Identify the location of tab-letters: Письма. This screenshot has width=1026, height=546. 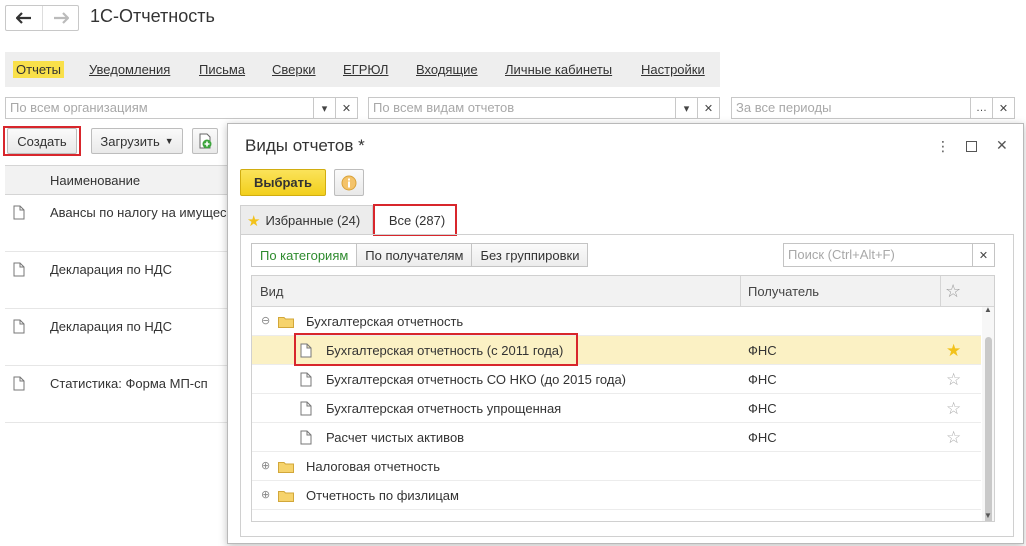
(222, 69).